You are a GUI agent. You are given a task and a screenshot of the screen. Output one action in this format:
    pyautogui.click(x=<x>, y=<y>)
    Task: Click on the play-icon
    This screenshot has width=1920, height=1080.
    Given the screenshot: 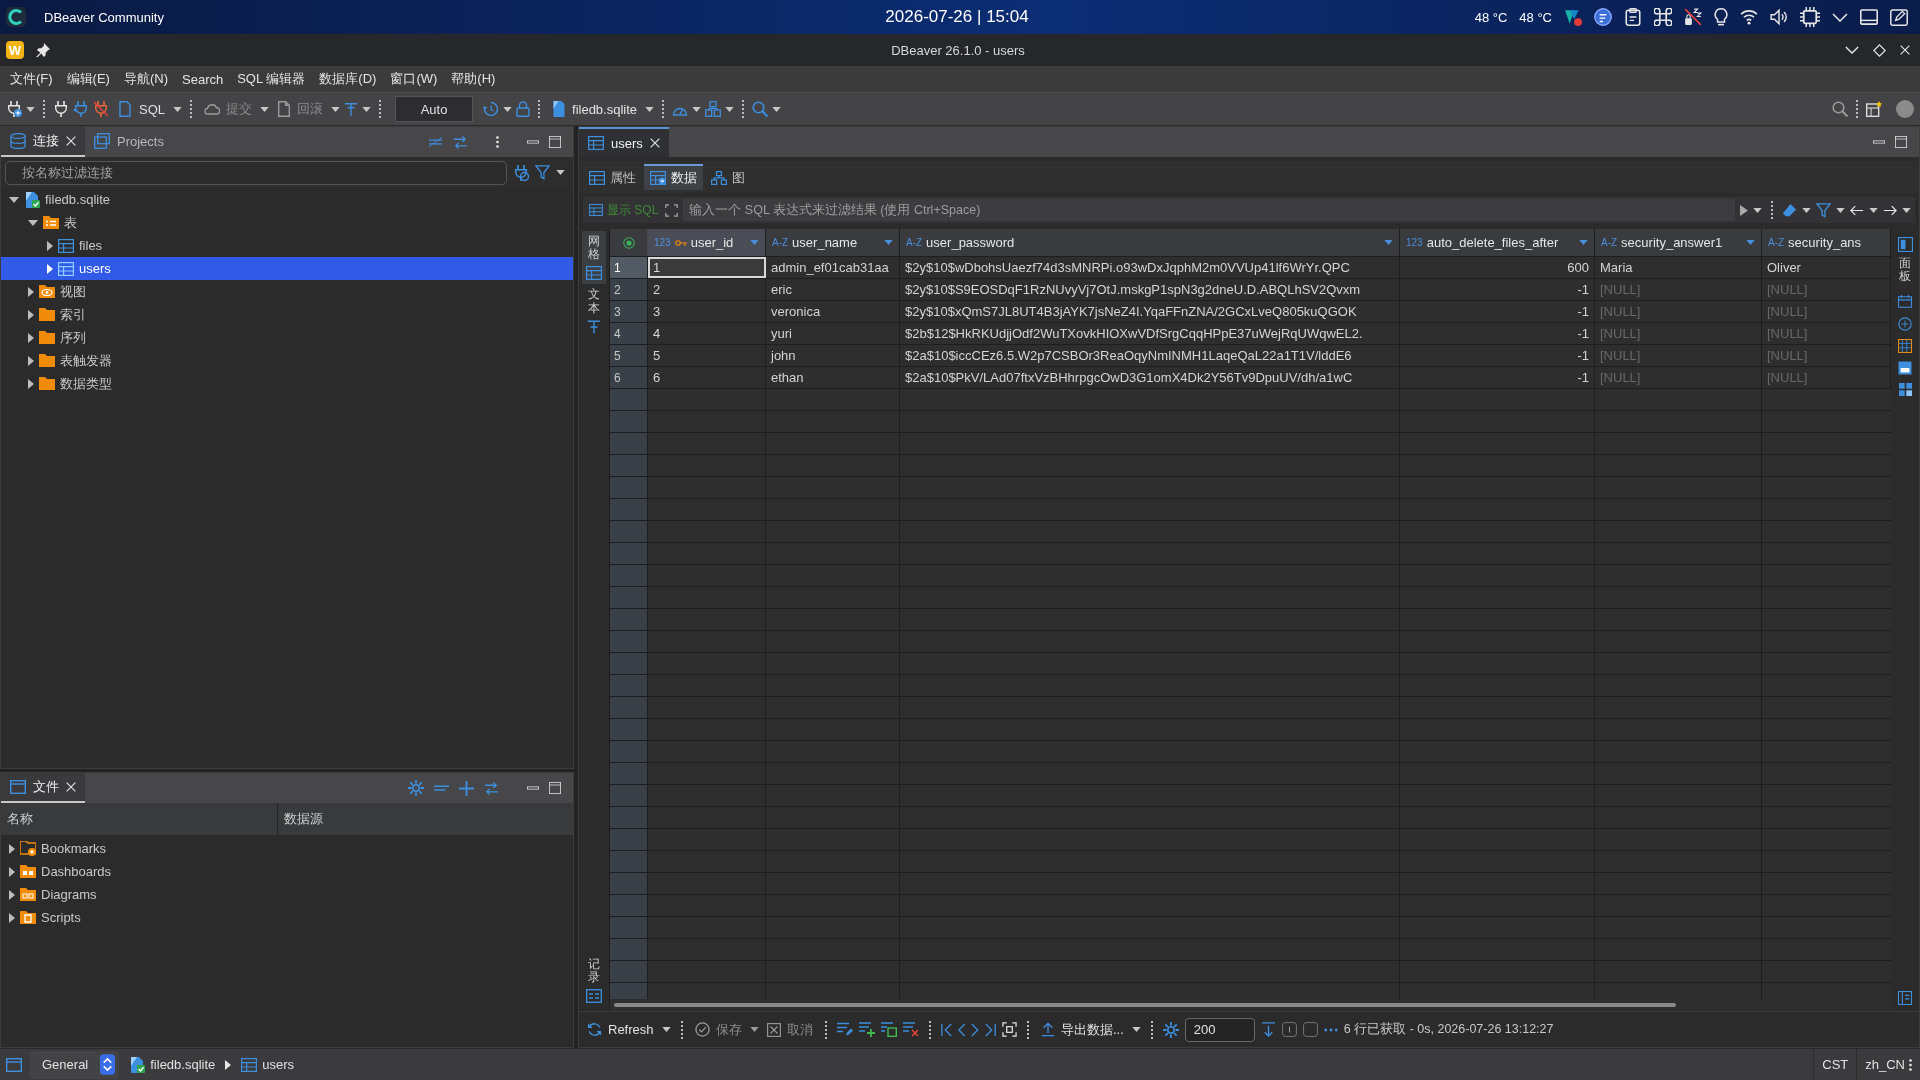 What is the action you would take?
    pyautogui.click(x=1744, y=210)
    